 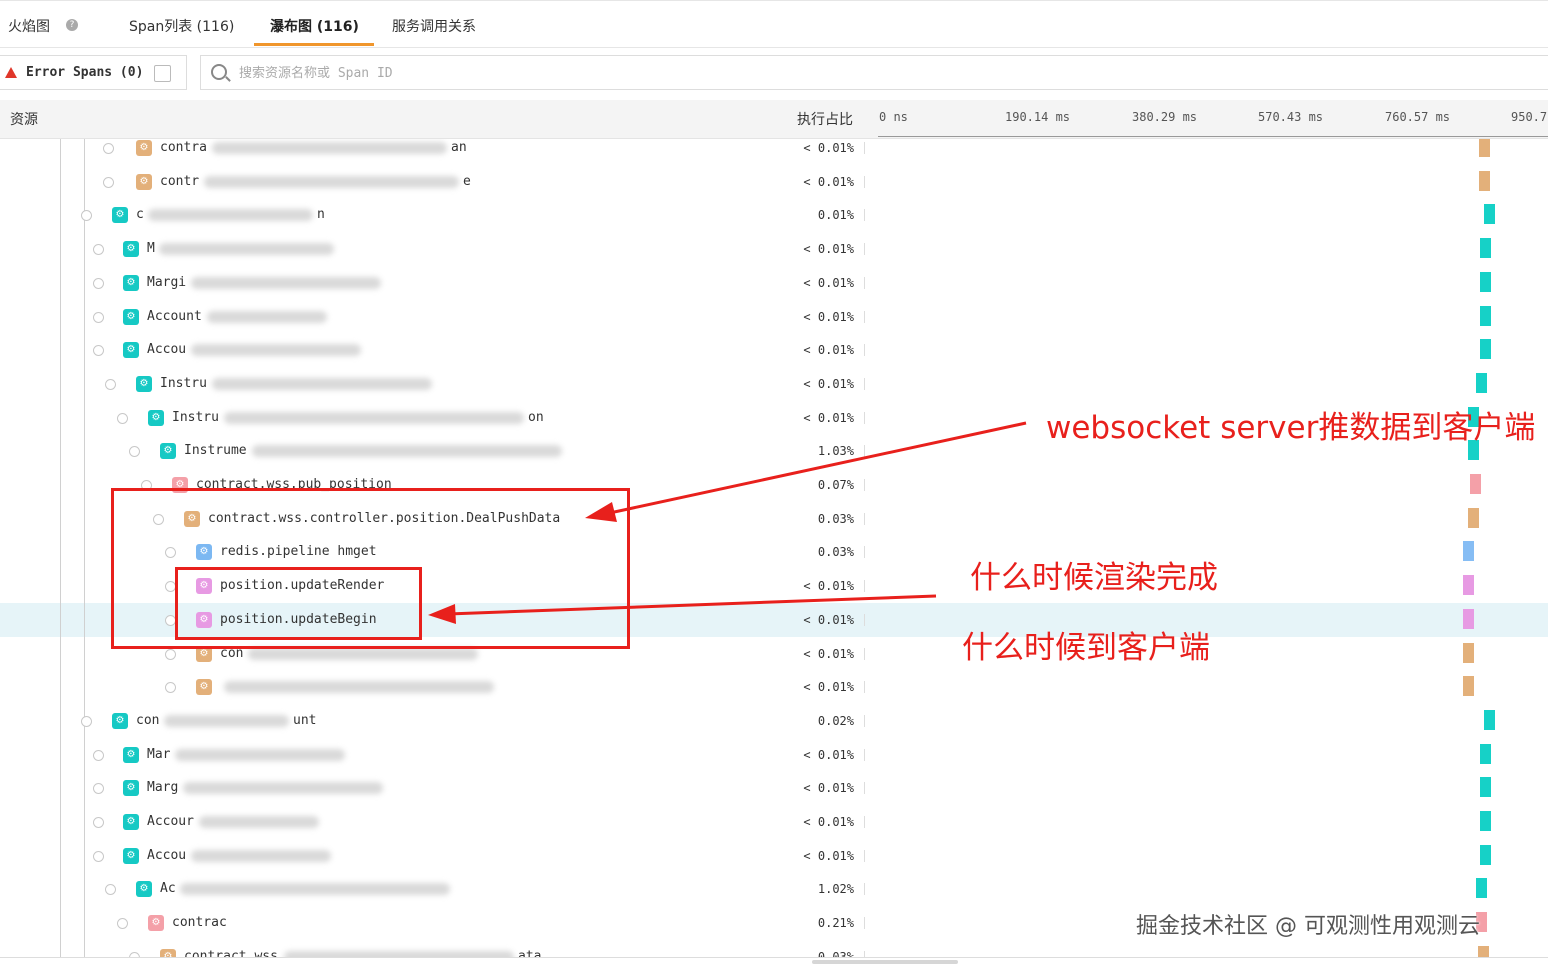 What do you see at coordinates (1094, 578) in the screenshot?
I see `annotation-render-done: 什么时候渲染完成` at bounding box center [1094, 578].